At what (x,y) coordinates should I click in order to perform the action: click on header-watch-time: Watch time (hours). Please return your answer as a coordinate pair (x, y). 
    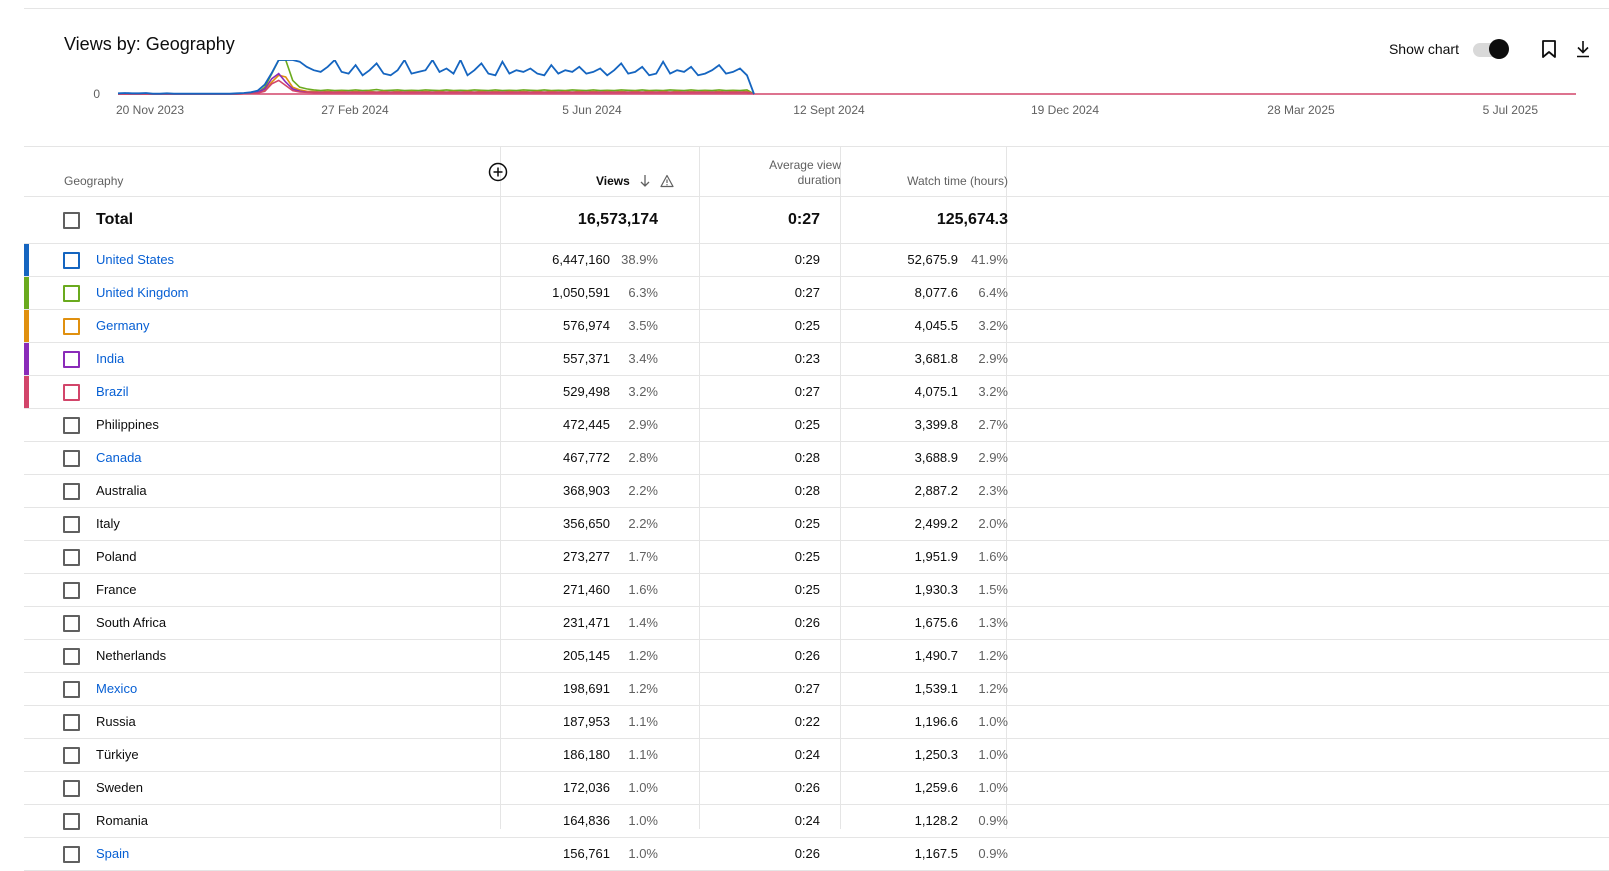
    Looking at the image, I should click on (926, 181).